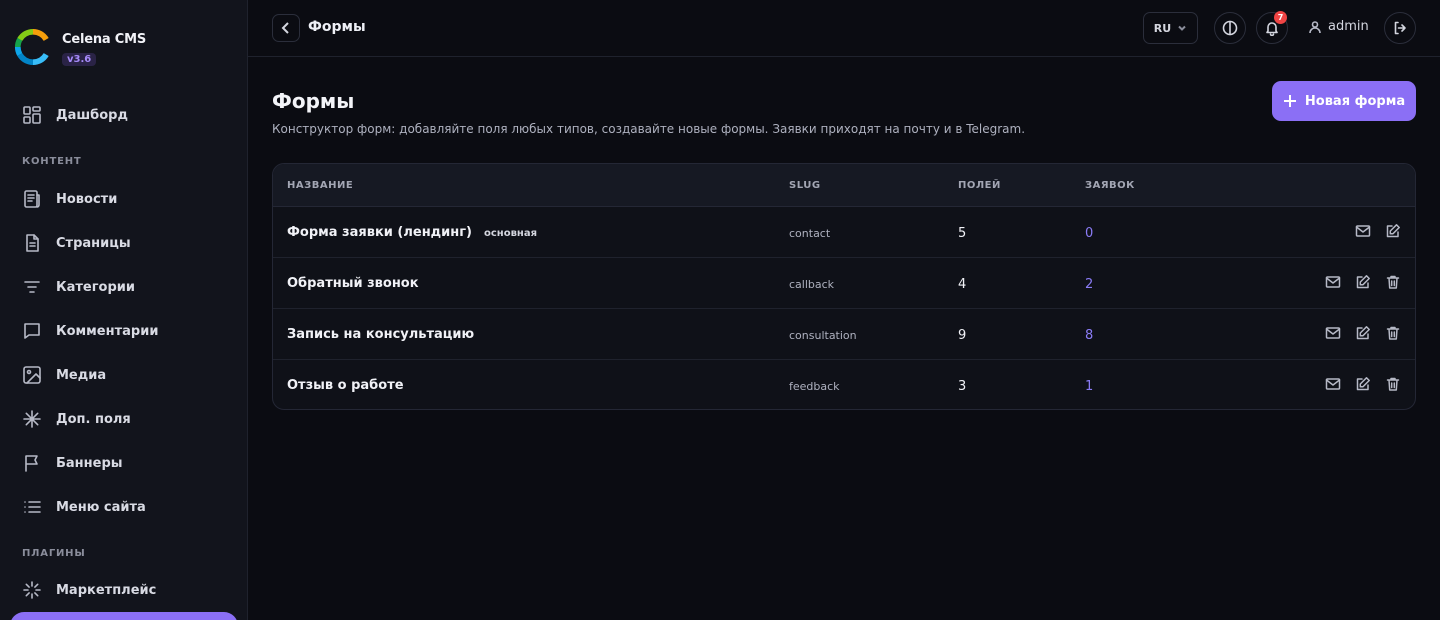 This screenshot has height=620, width=1440. Describe the element at coordinates (54, 553) in the screenshot. I see `section-plugins-heading: ПЛАГИНЫ` at that location.